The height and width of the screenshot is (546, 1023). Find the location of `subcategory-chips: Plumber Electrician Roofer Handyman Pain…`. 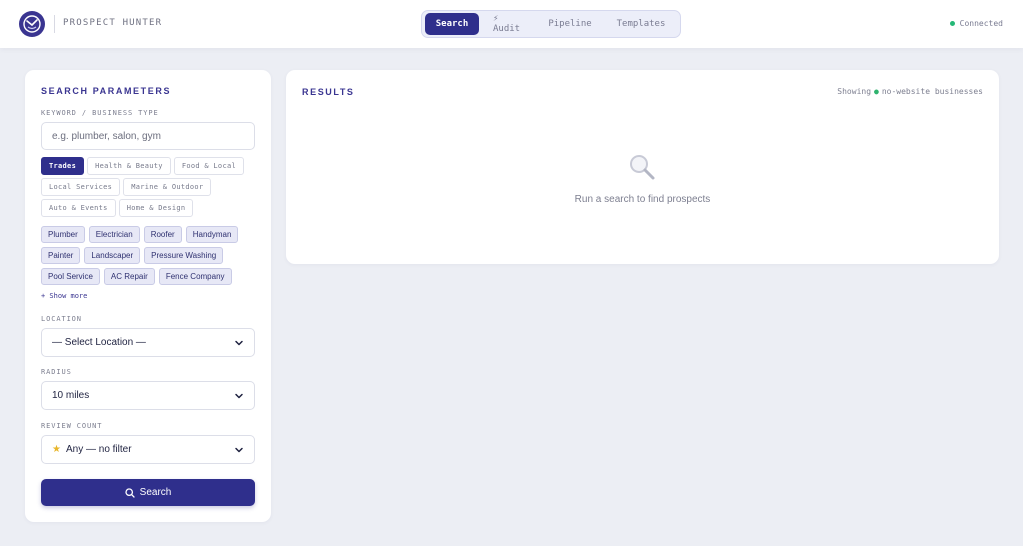

subcategory-chips: Plumber Electrician Roofer Handyman Pain… is located at coordinates (149, 255).